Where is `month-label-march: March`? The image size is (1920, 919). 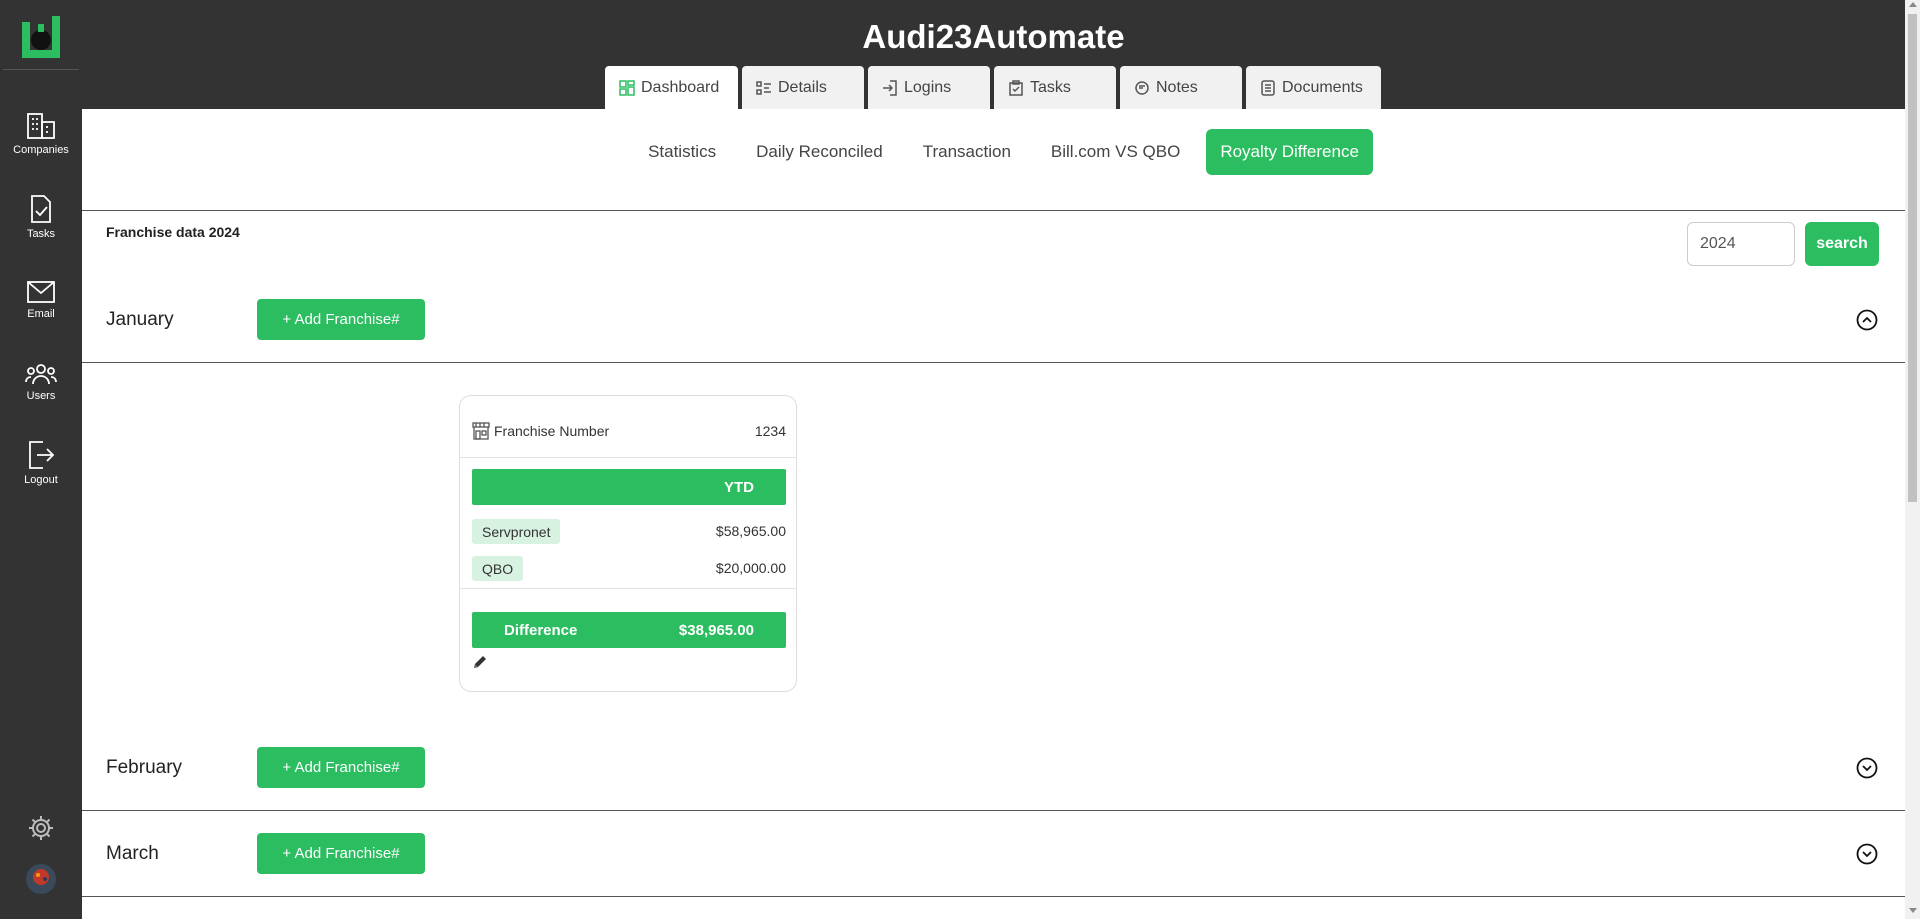 month-label-march: March is located at coordinates (132, 853).